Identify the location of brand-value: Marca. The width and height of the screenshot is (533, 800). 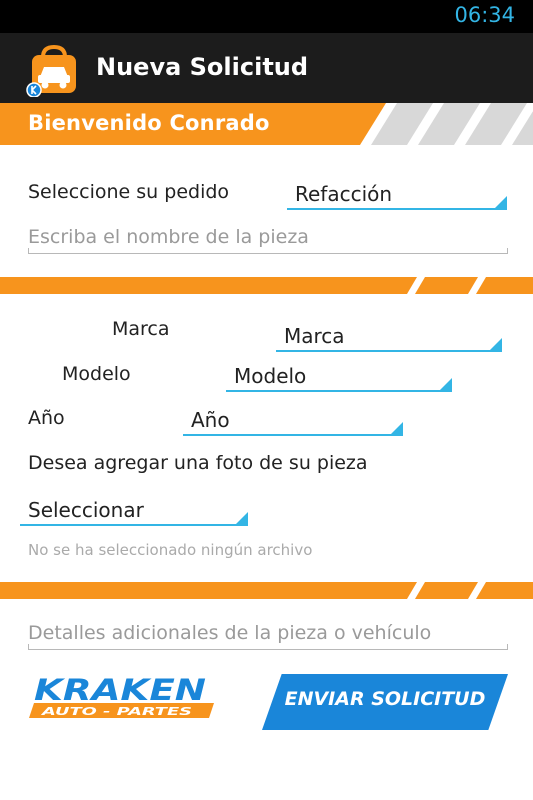
(314, 336).